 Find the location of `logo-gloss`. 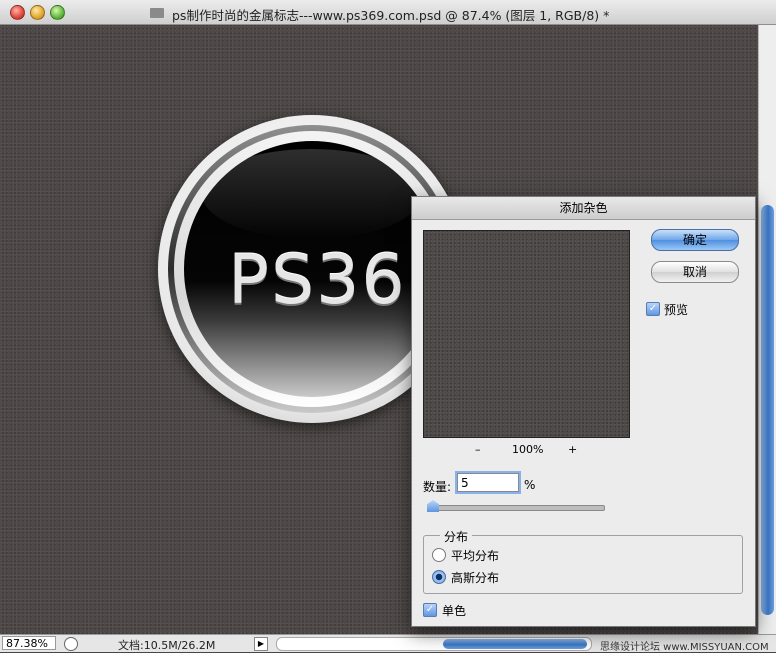

logo-gloss is located at coordinates (312, 194).